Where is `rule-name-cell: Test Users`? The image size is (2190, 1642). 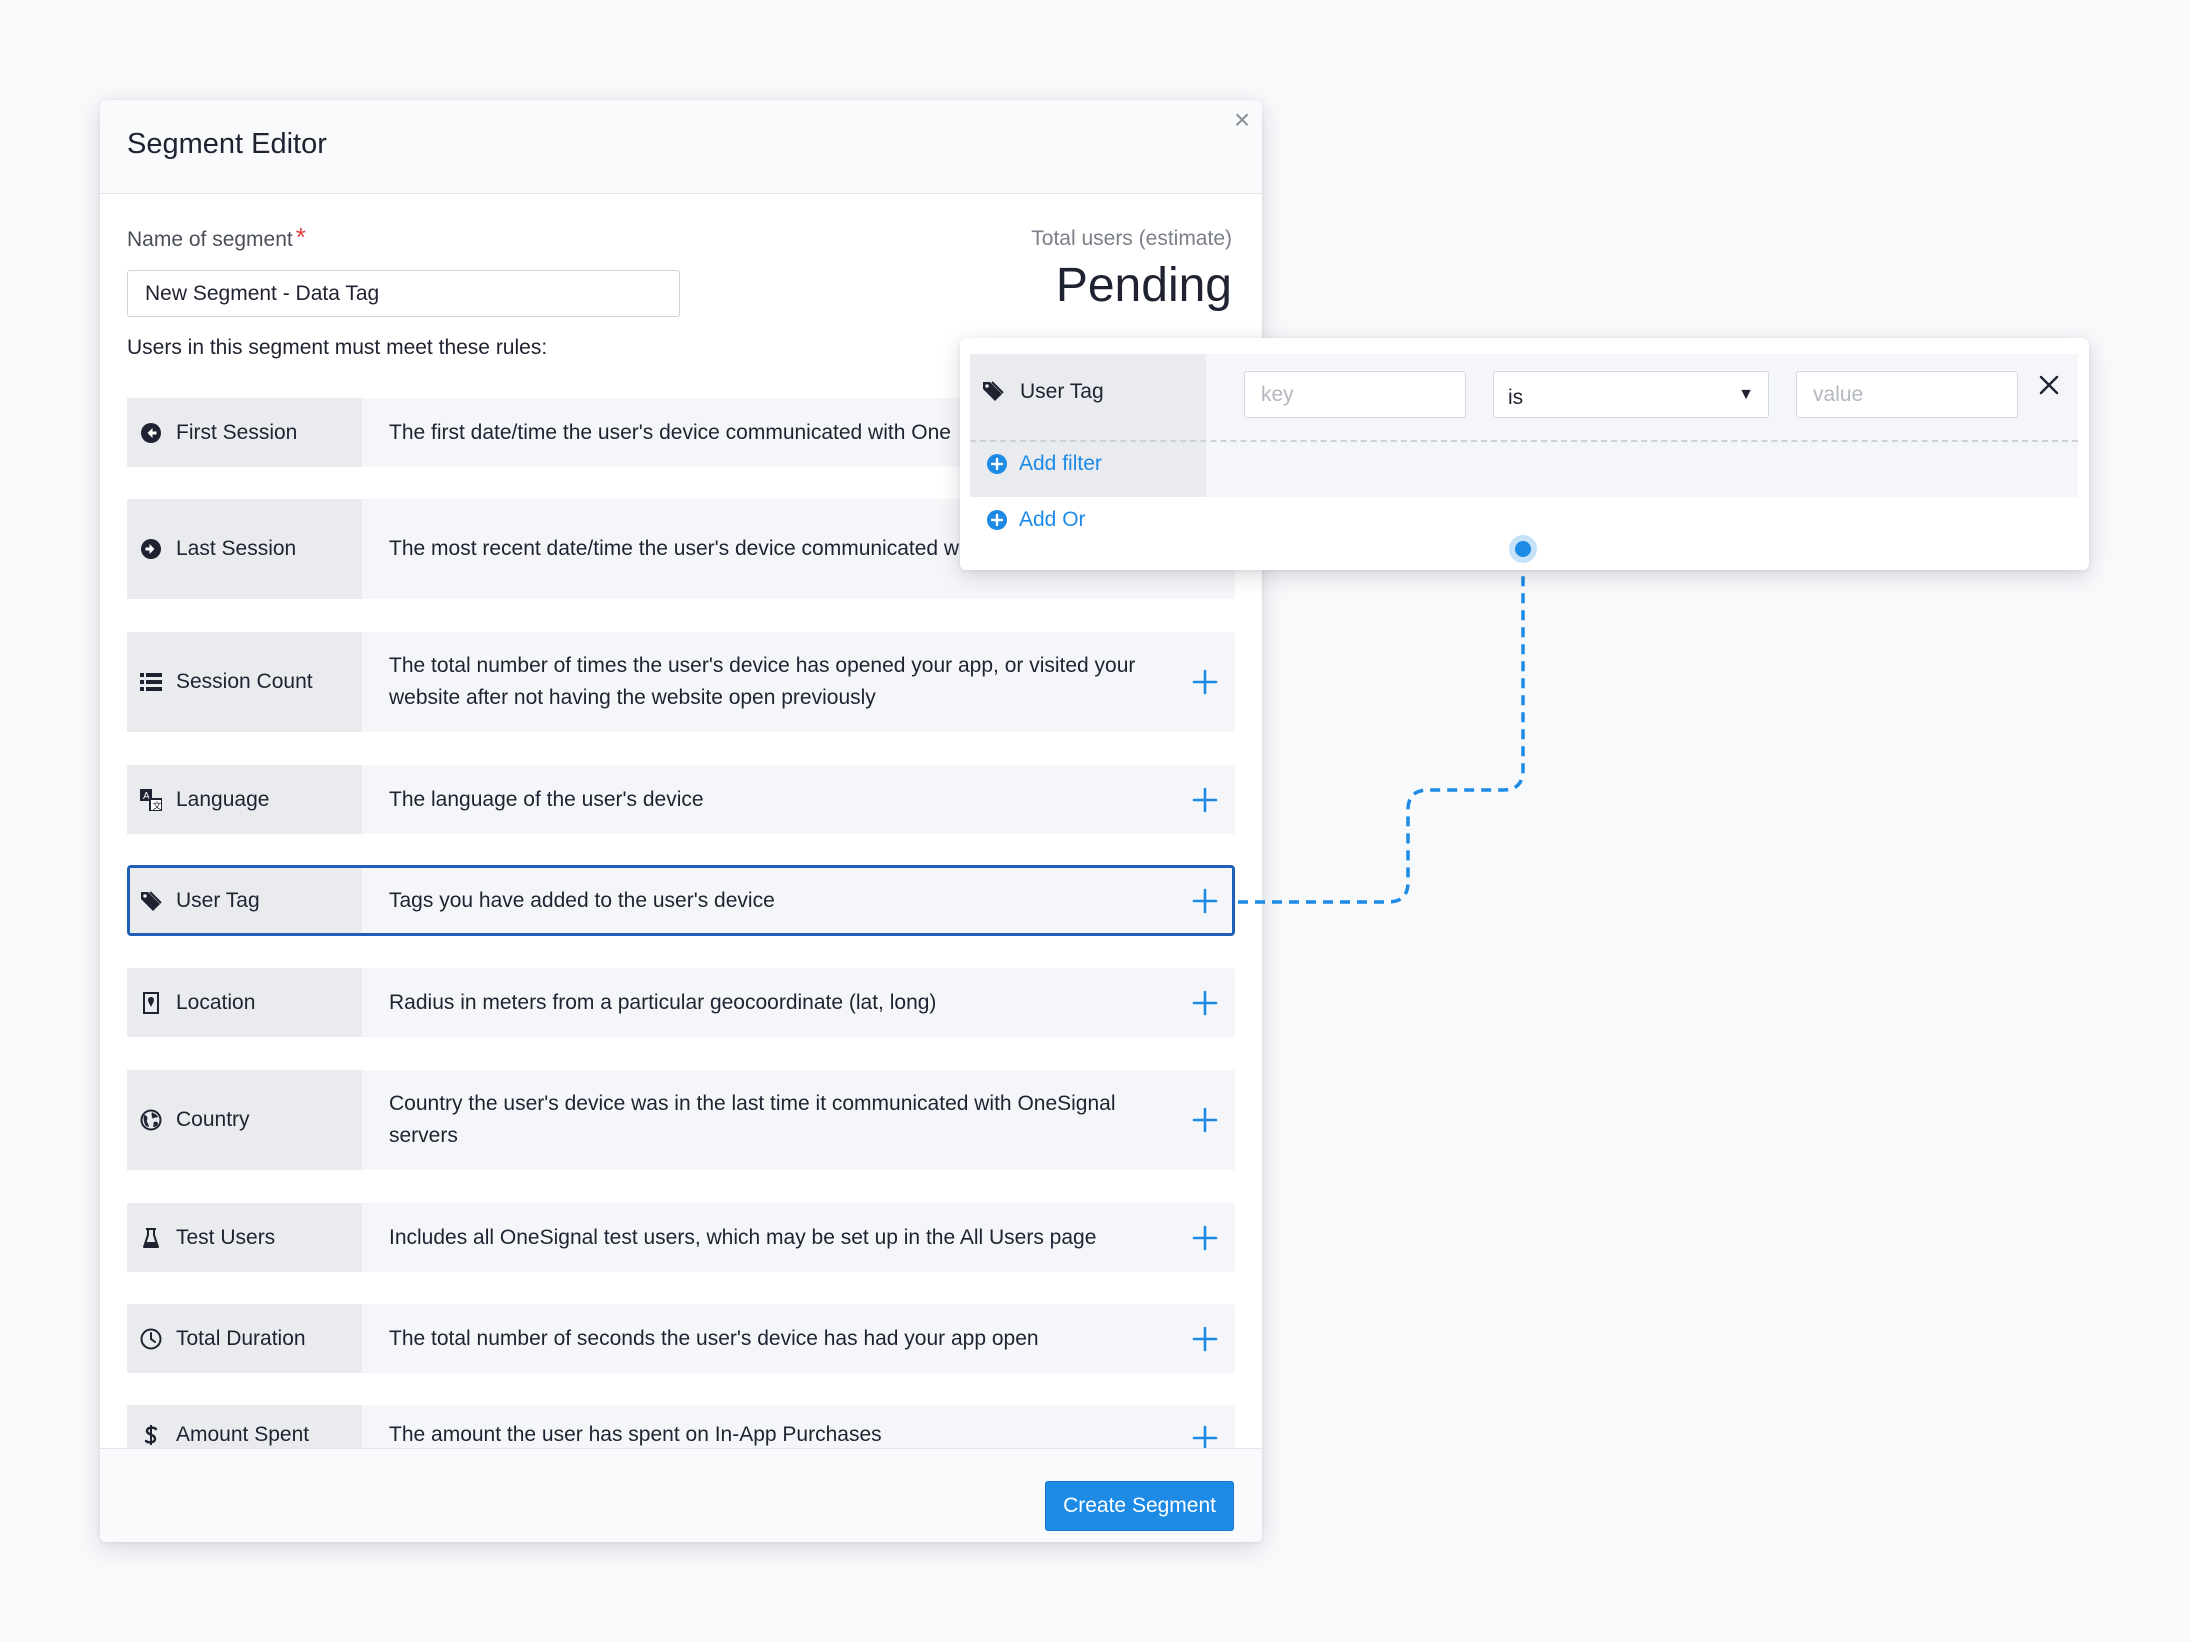
rule-name-cell: Test Users is located at coordinates (244, 1237).